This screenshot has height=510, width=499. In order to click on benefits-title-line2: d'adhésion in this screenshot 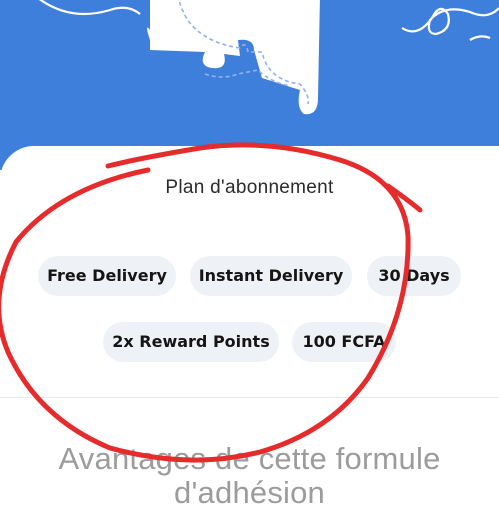, I will do `click(249, 492)`.